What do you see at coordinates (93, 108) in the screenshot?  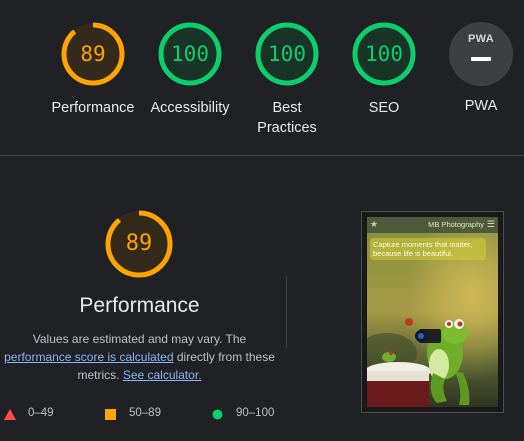 I see `gauge-label: Performance` at bounding box center [93, 108].